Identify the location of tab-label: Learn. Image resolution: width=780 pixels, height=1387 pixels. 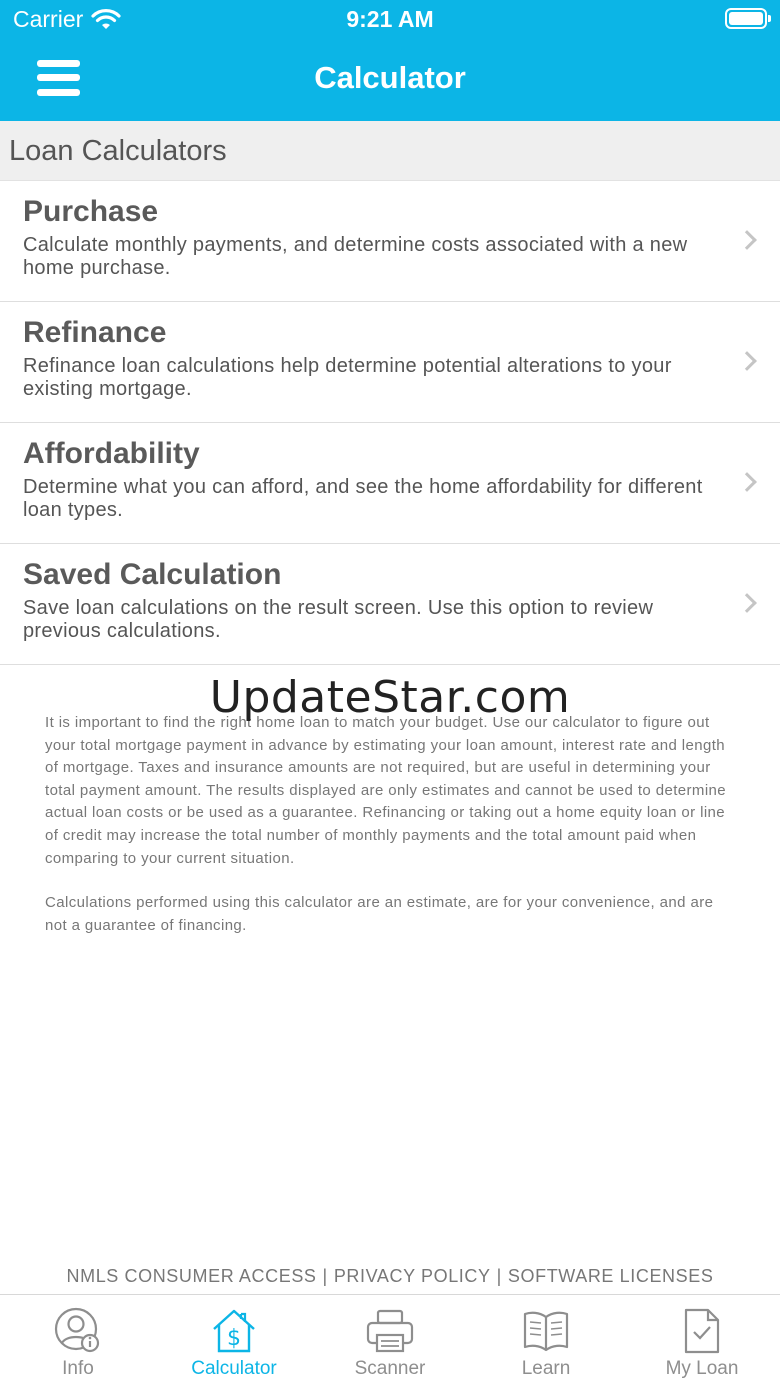
(546, 1368).